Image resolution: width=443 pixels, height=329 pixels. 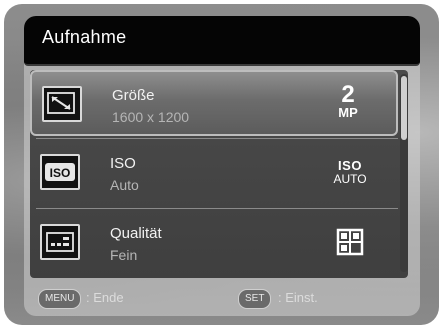 What do you see at coordinates (350, 165) in the screenshot?
I see `iso-indicator-top: ISO` at bounding box center [350, 165].